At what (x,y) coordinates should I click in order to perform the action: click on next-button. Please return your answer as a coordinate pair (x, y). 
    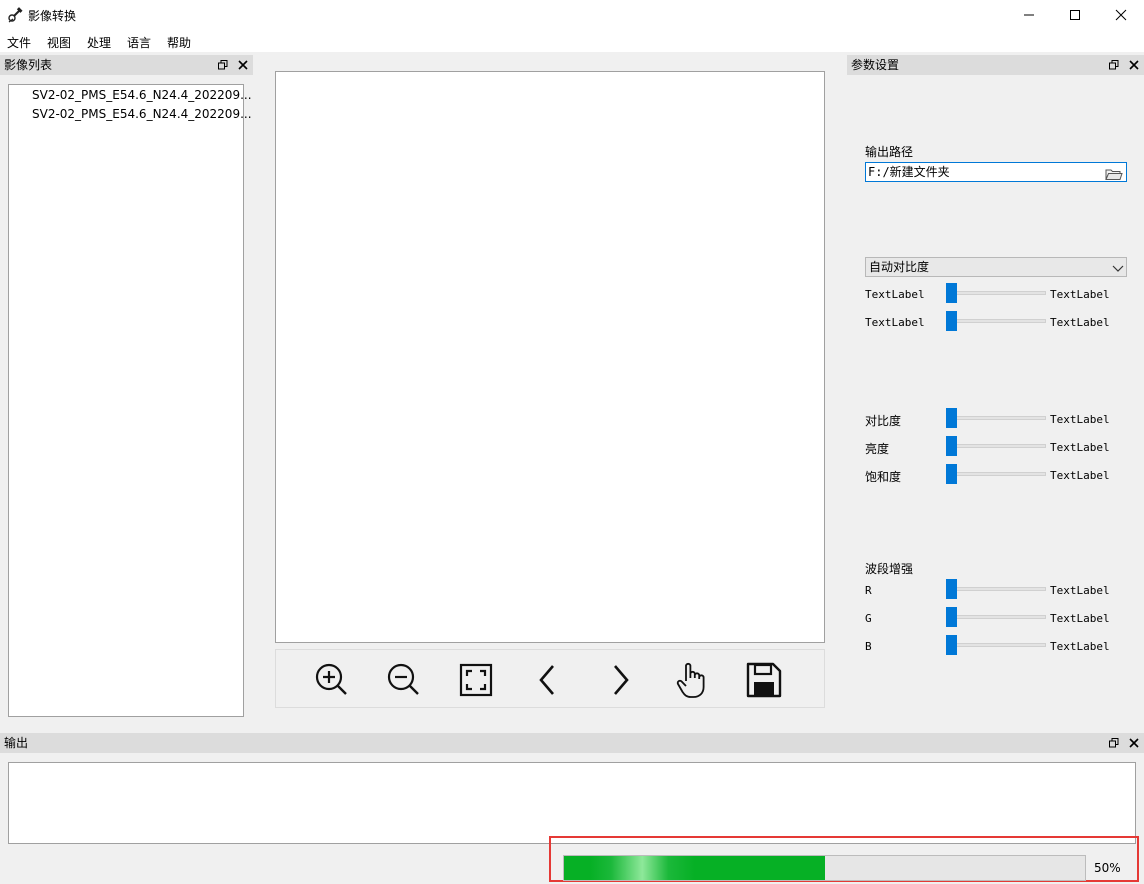
    Looking at the image, I should click on (620, 680).